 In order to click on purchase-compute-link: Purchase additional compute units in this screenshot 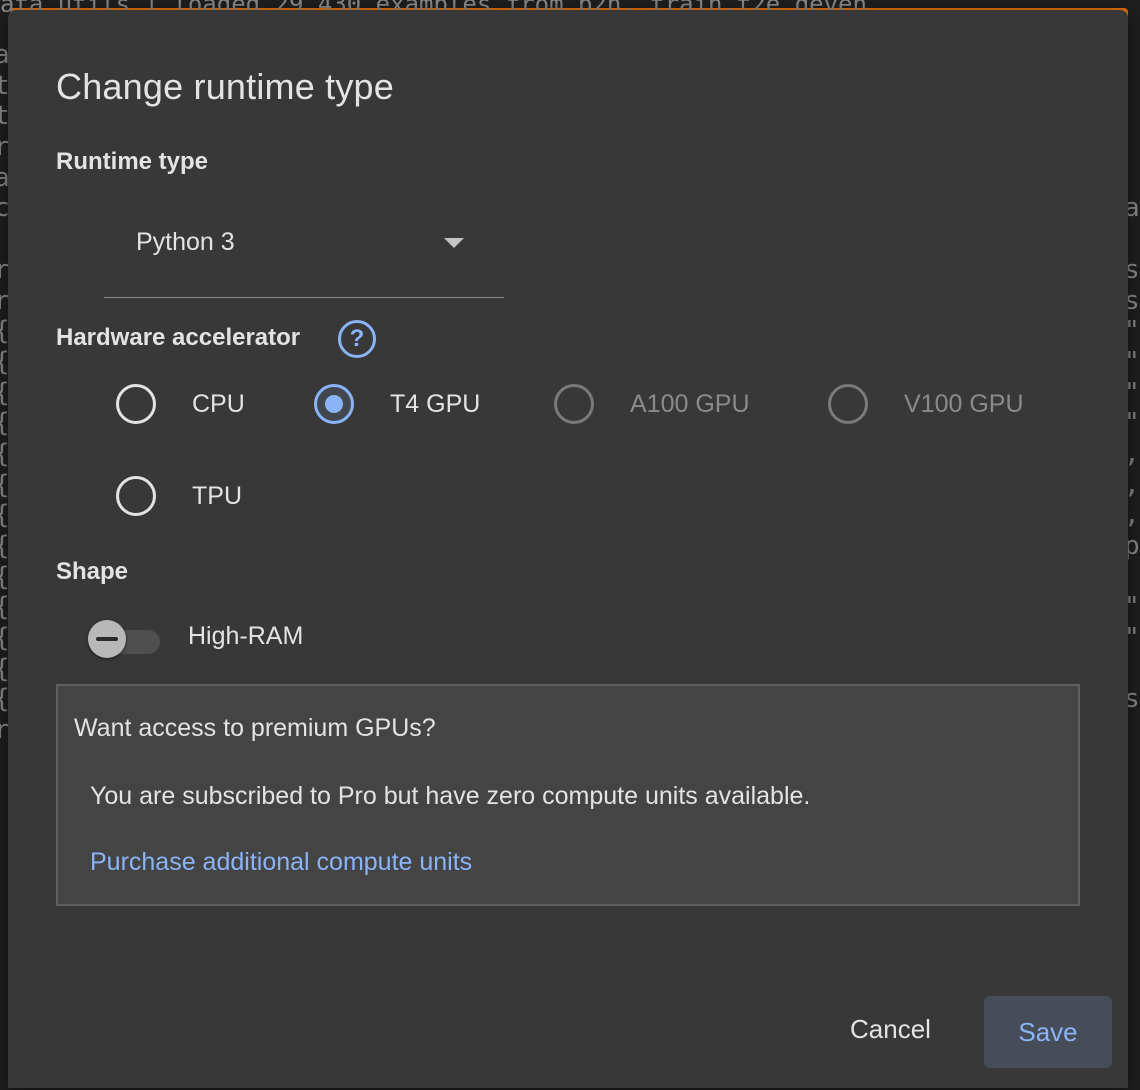, I will do `click(281, 862)`.